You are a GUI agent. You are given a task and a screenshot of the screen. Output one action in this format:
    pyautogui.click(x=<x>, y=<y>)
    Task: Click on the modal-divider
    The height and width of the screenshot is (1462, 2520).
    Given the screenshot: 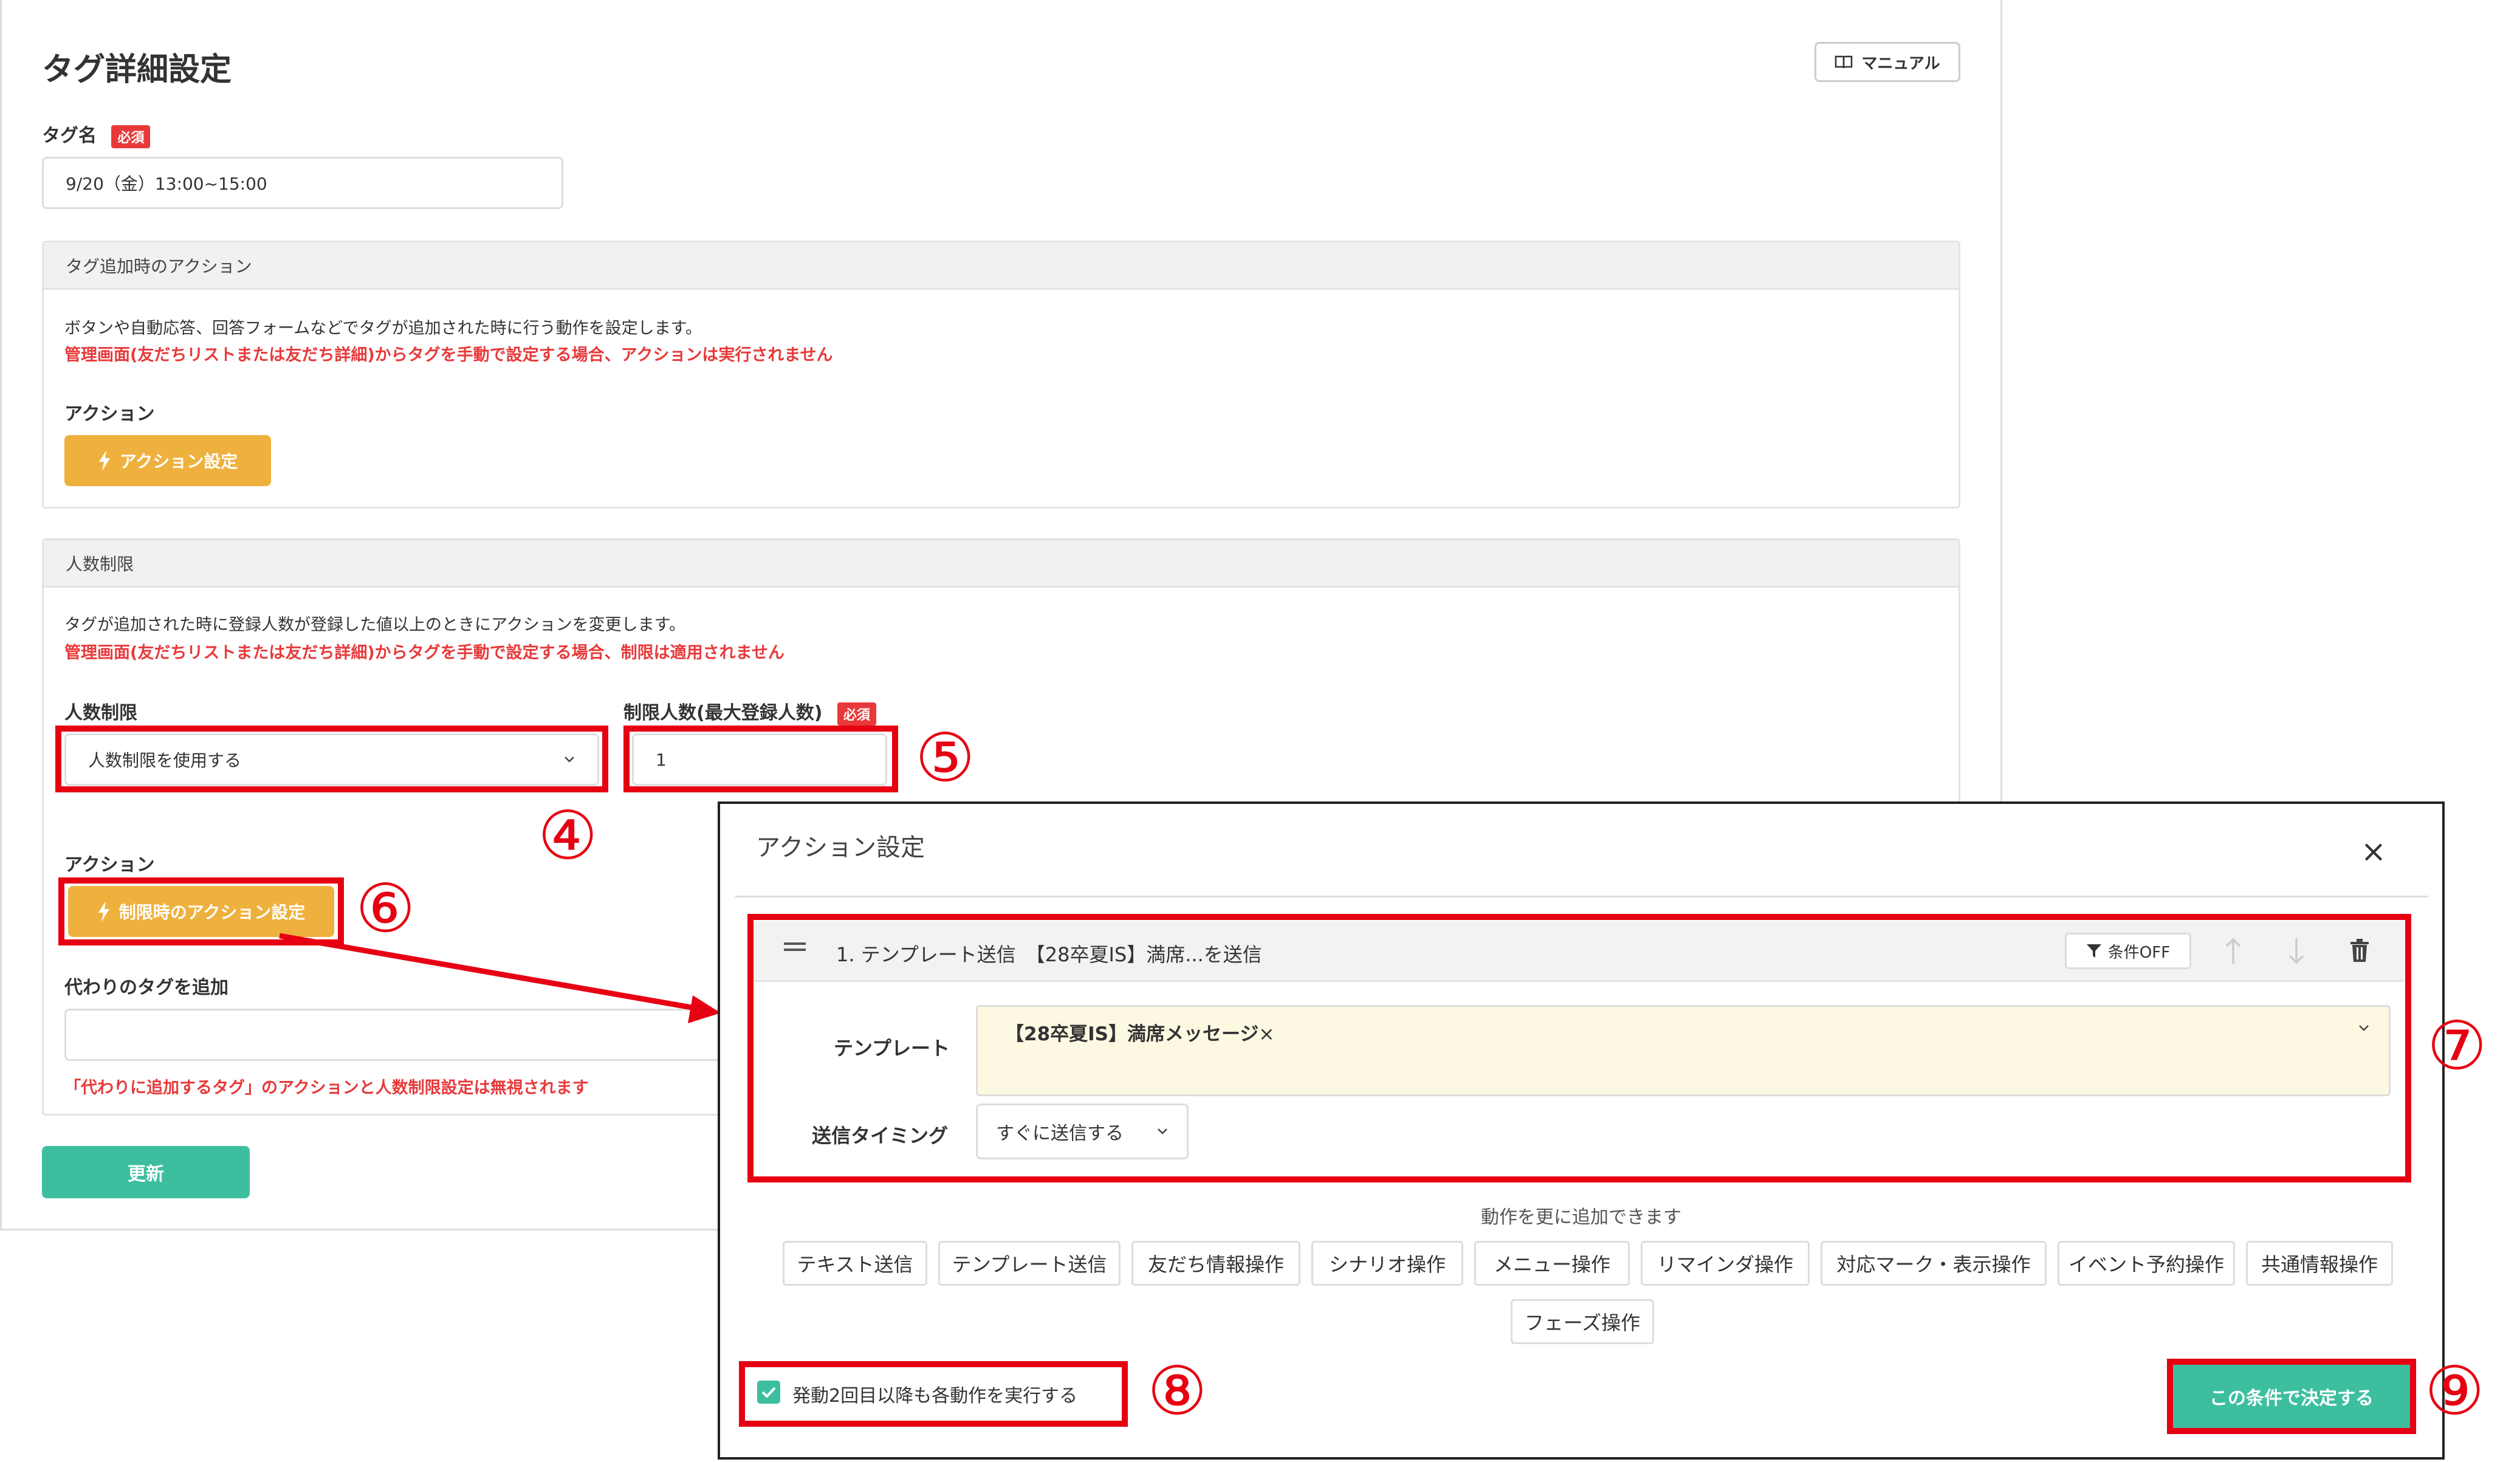 What is the action you would take?
    pyautogui.click(x=1581, y=897)
    